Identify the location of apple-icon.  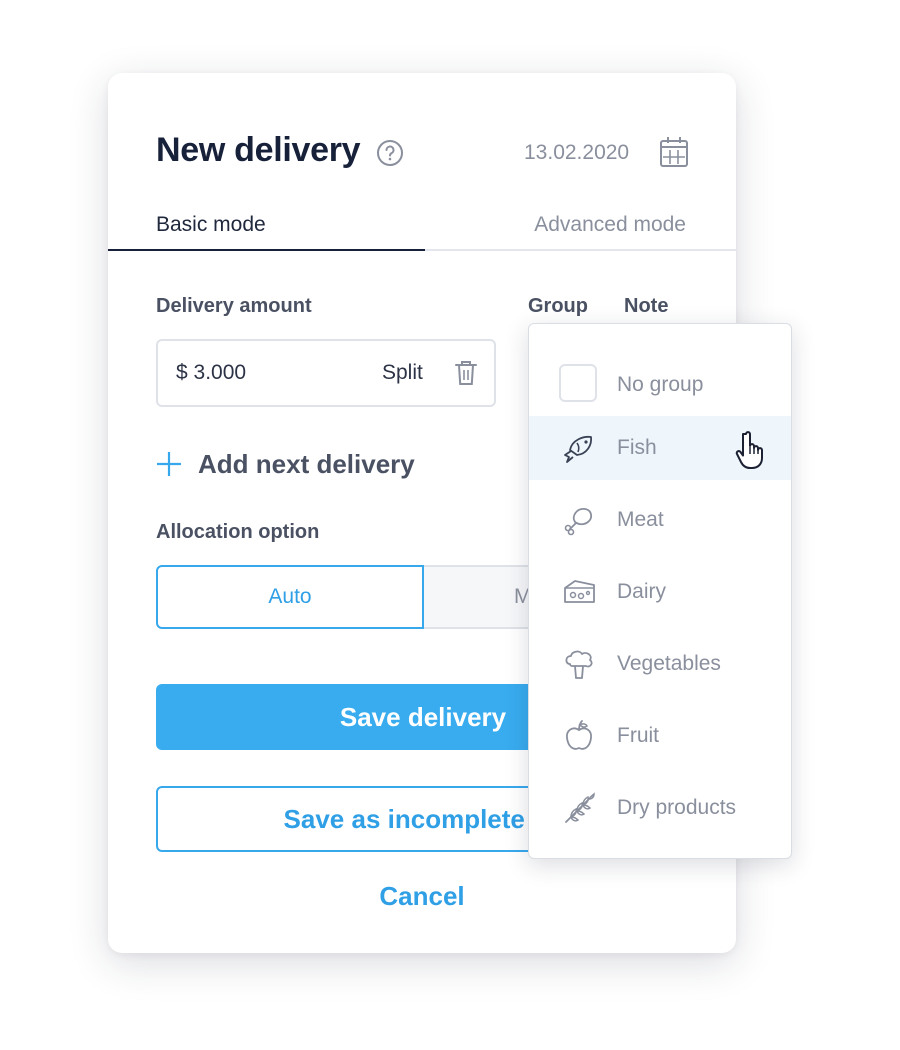
(579, 735).